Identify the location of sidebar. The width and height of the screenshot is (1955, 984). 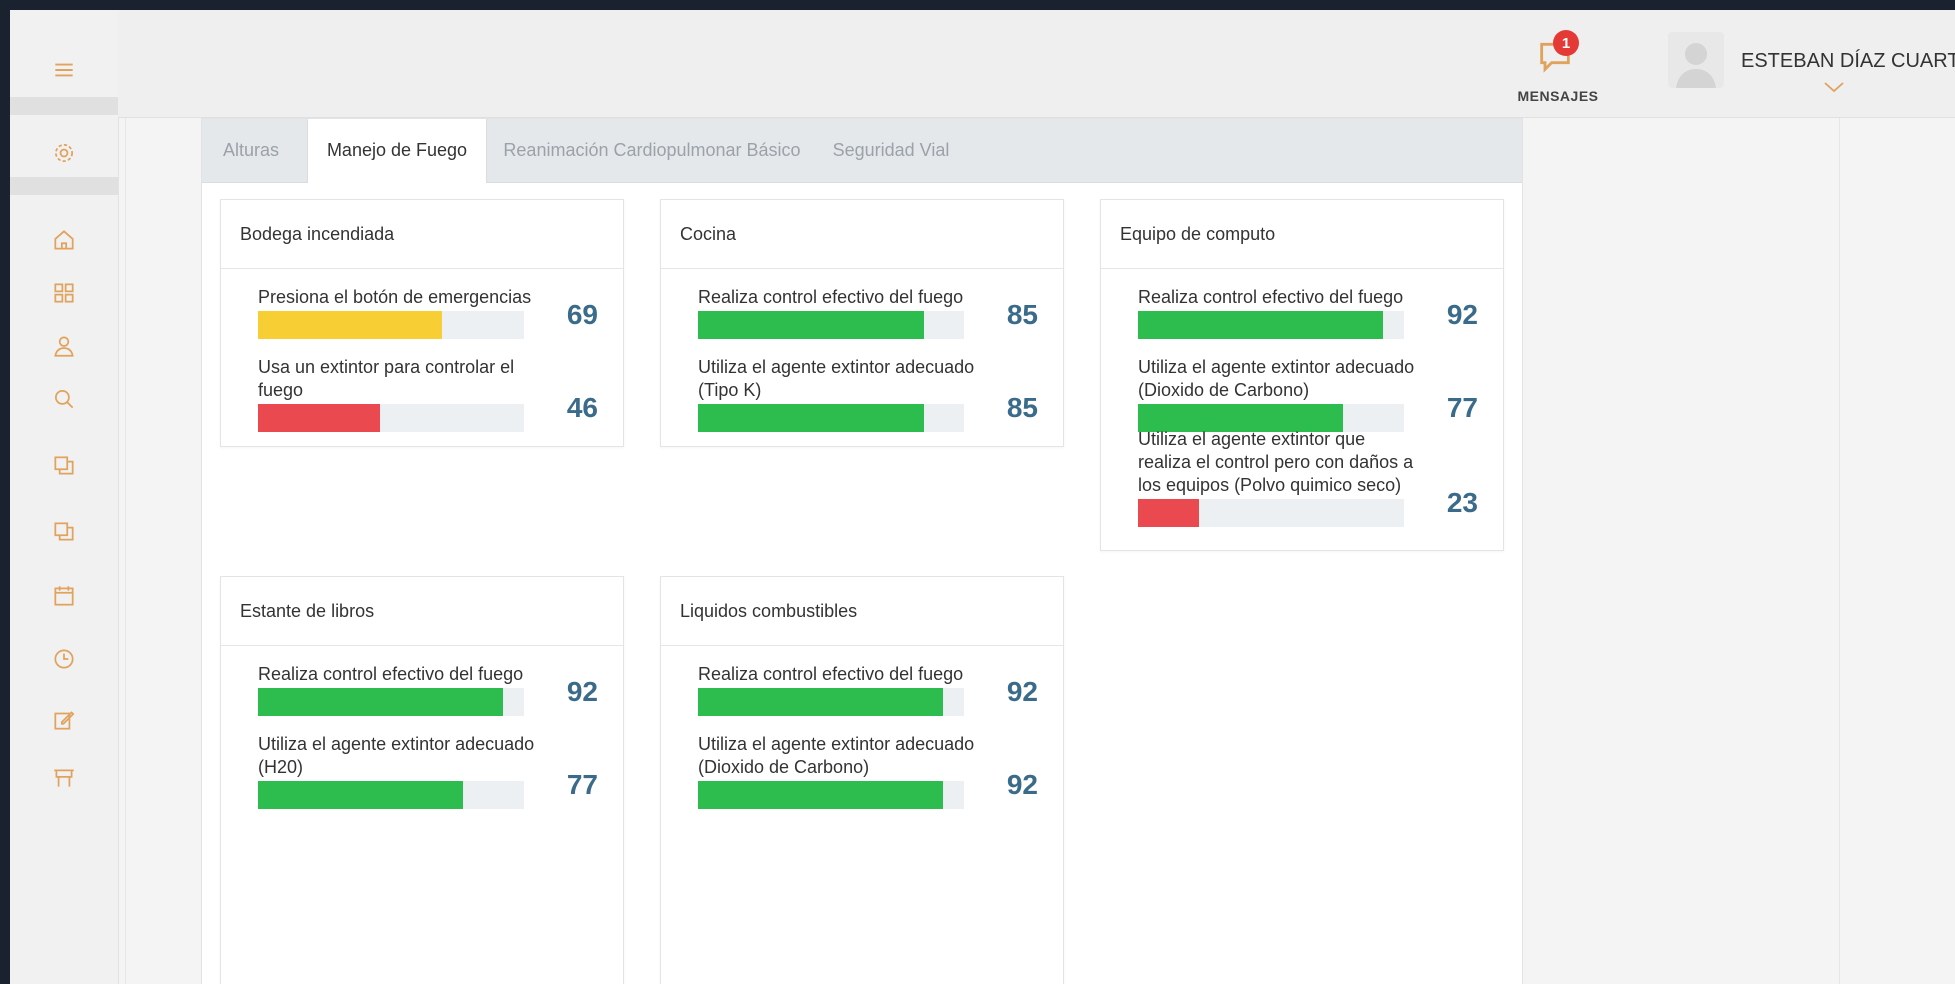
(64, 497).